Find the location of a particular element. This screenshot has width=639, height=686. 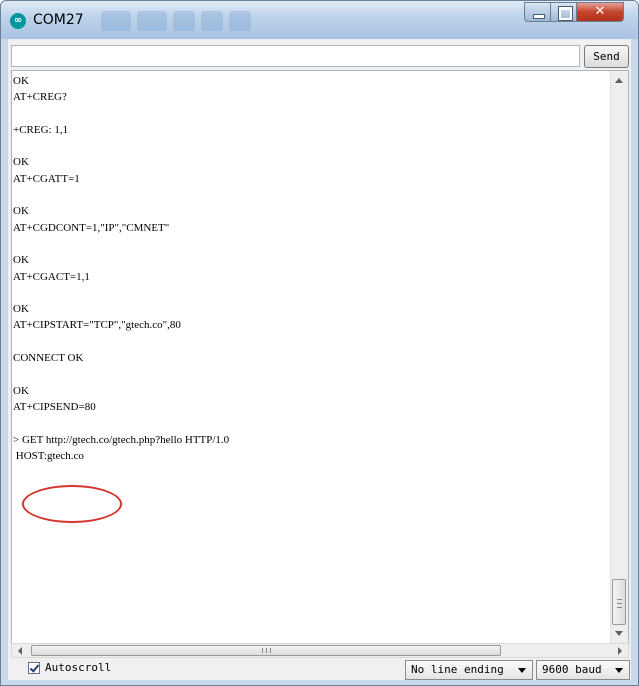

serial-output-line: HOST:gtech.co is located at coordinates (48, 455).